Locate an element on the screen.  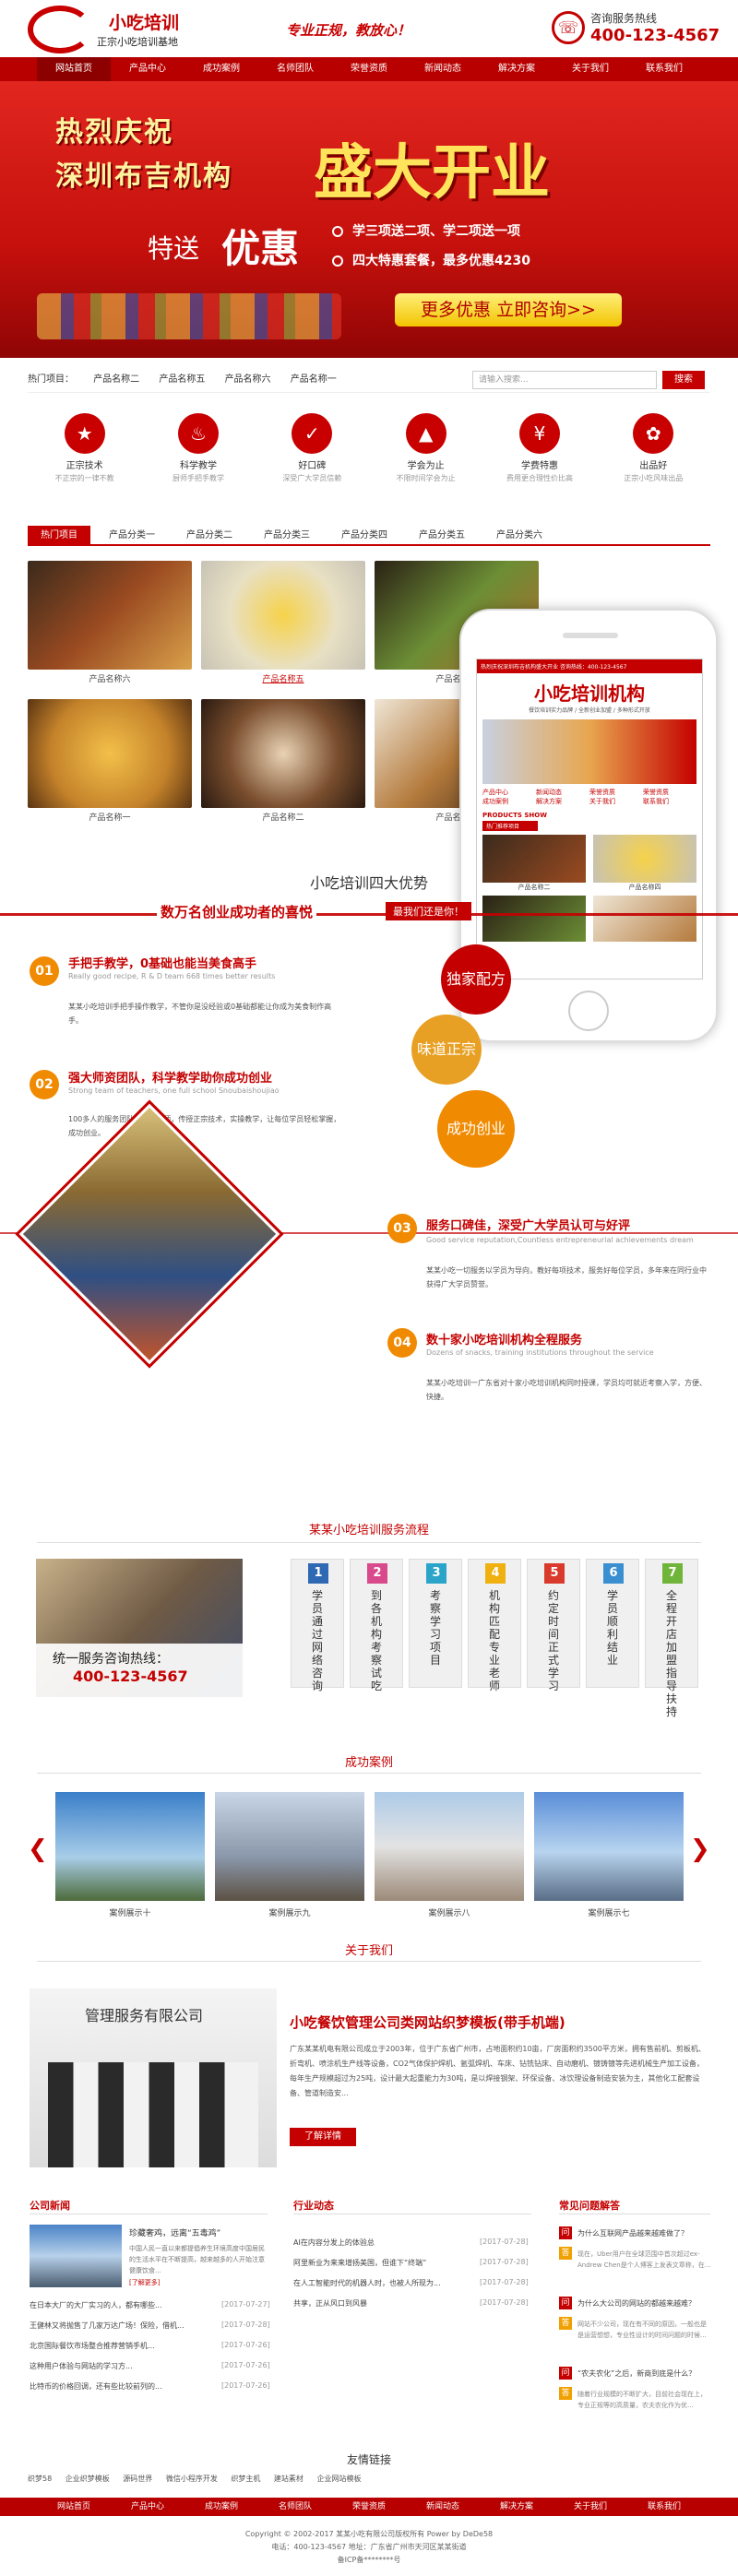
product-name: 产品名称一 is located at coordinates (110, 817).